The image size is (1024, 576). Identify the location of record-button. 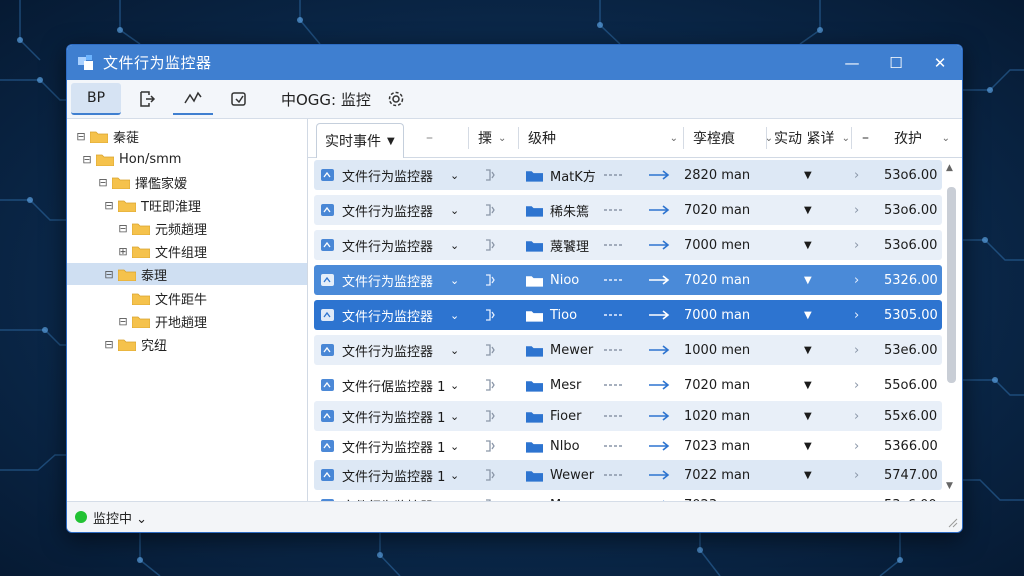
(239, 99).